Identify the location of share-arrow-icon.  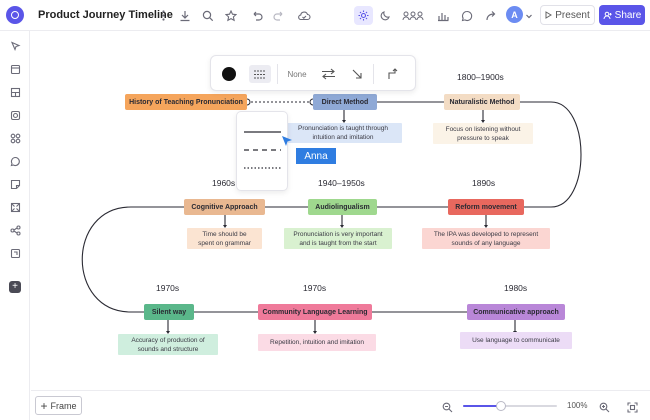
(491, 15).